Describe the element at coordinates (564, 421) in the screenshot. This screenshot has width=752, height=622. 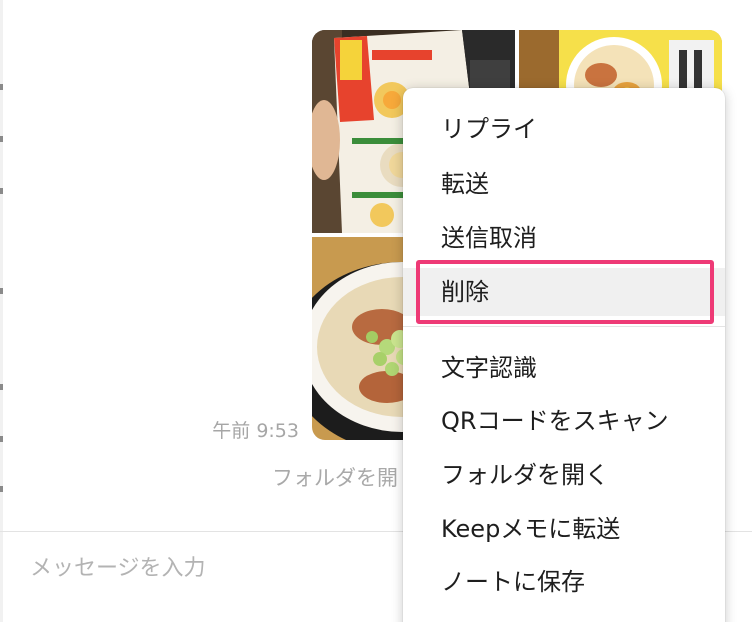
I see `menu-item-scan-qr-code: QRコードをスキャン` at that location.